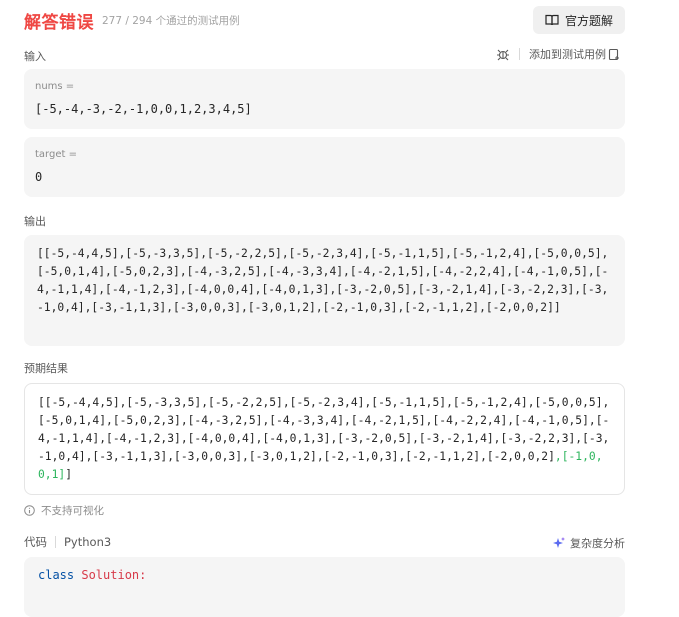 Image resolution: width=679 pixels, height=617 pixels. What do you see at coordinates (69, 474) in the screenshot?
I see `expected-close: ]` at bounding box center [69, 474].